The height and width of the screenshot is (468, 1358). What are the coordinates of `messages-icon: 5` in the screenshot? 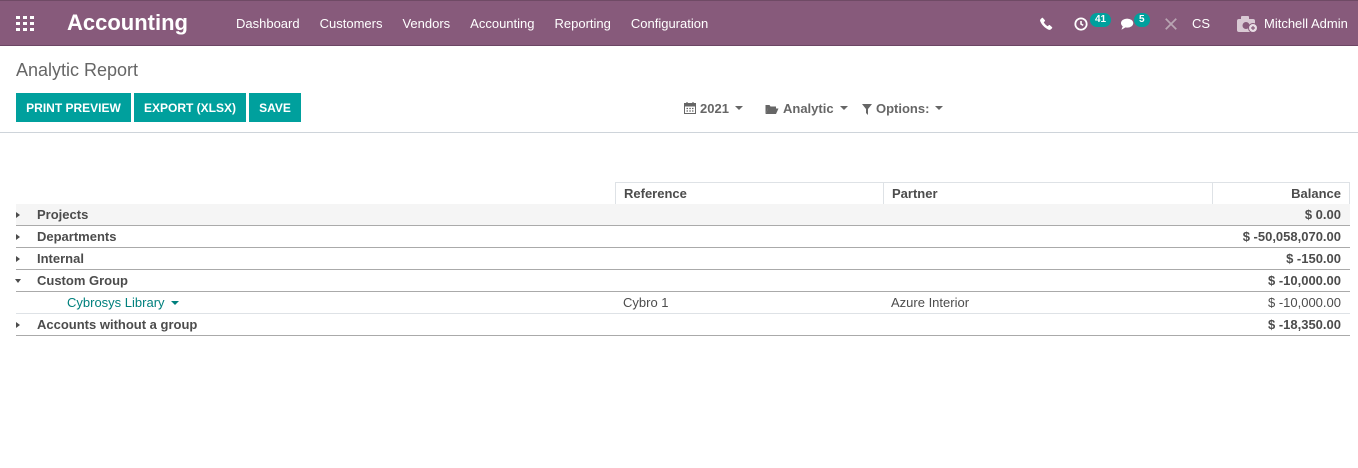 It's located at (1135, 23).